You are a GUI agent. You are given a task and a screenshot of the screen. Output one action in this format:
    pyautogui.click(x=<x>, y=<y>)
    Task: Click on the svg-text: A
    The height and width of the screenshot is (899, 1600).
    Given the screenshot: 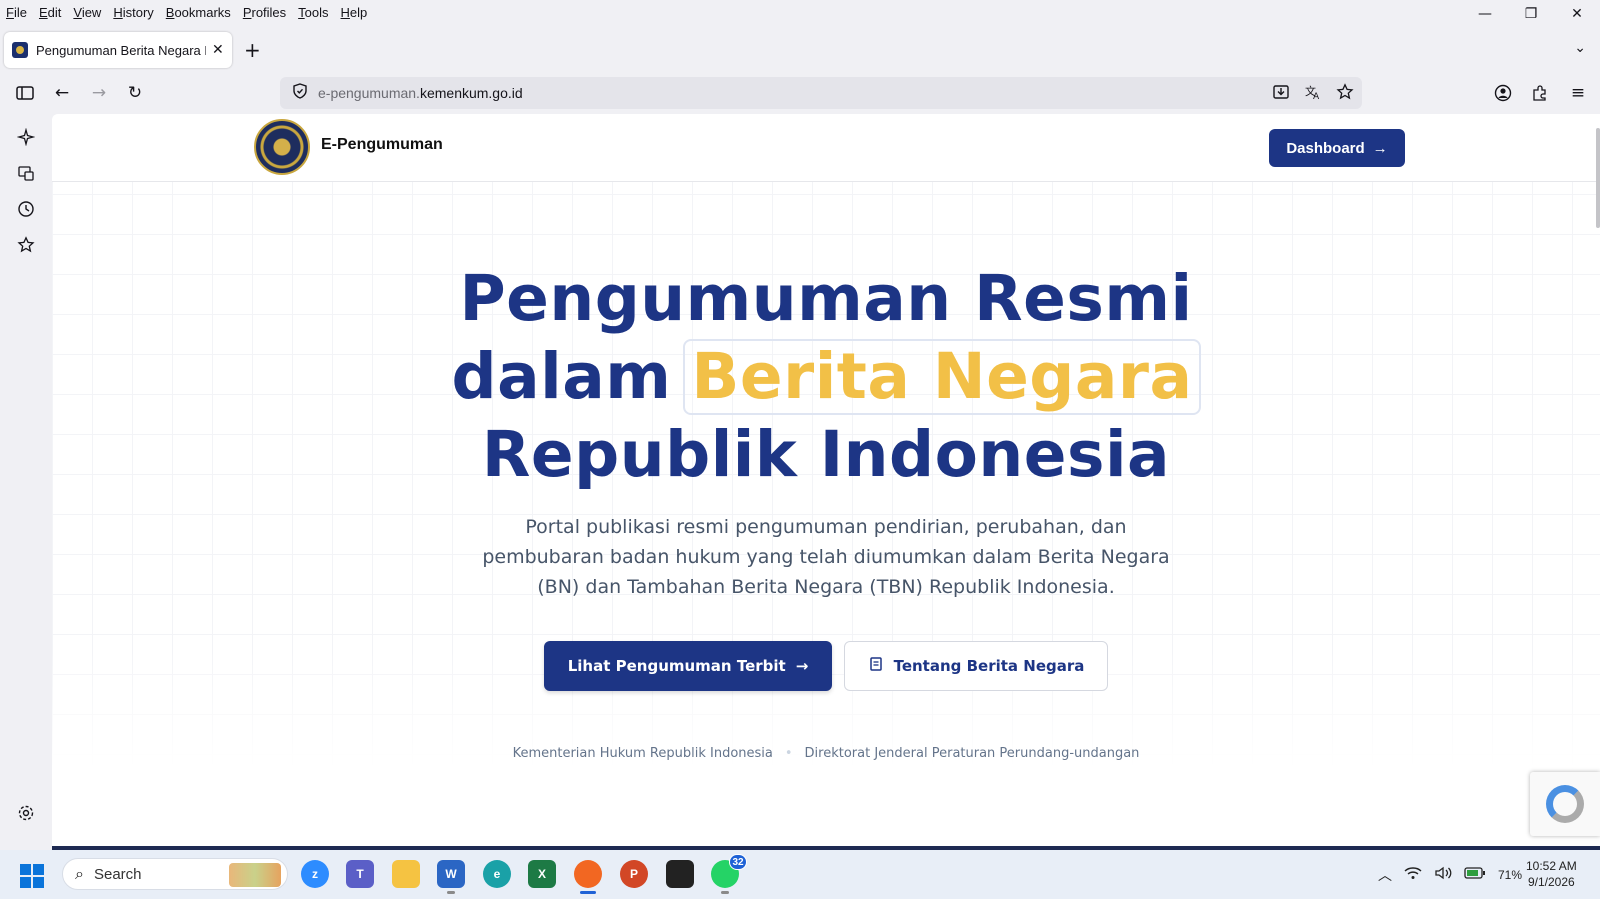 What is the action you would take?
    pyautogui.click(x=1316, y=96)
    